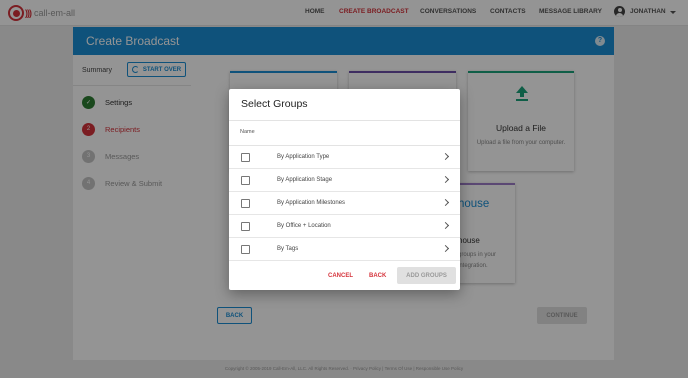 Image resolution: width=688 pixels, height=378 pixels. What do you see at coordinates (377, 276) in the screenshot?
I see `dialog-back-button: BACK` at bounding box center [377, 276].